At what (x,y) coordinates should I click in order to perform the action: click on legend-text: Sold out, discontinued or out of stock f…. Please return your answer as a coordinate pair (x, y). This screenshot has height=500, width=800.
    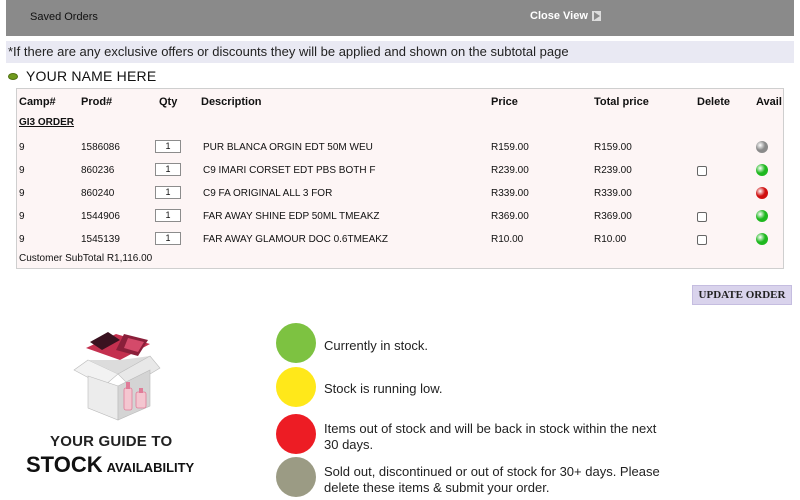
    Looking at the image, I should click on (492, 479).